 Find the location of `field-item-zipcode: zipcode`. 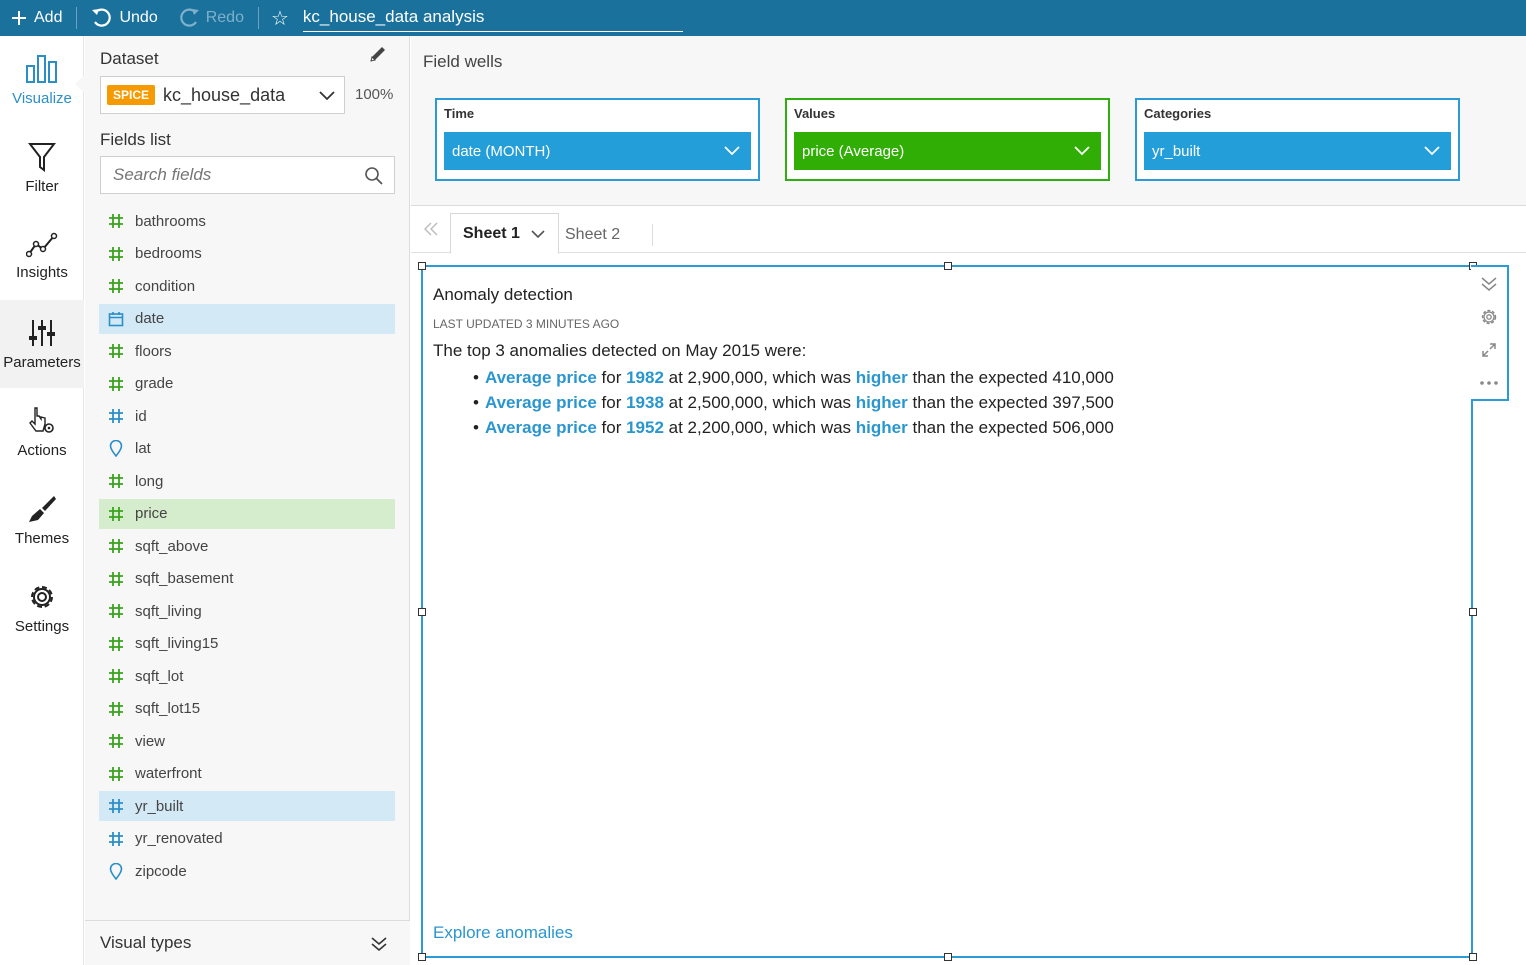

field-item-zipcode: zipcode is located at coordinates (247, 871).